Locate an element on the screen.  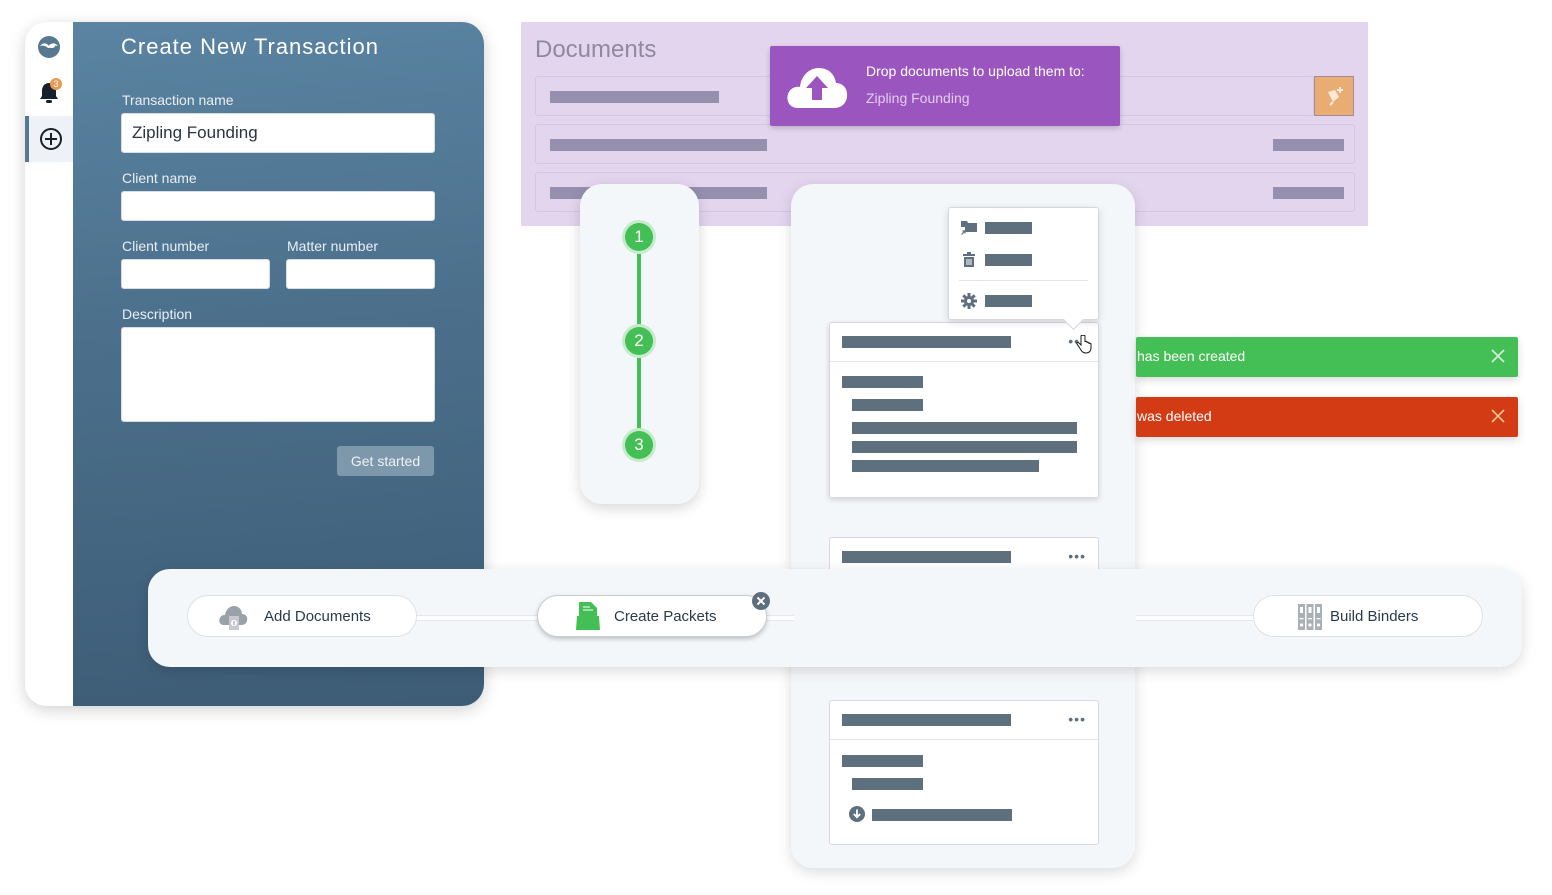
get-started-button: Get started is located at coordinates (385, 461).